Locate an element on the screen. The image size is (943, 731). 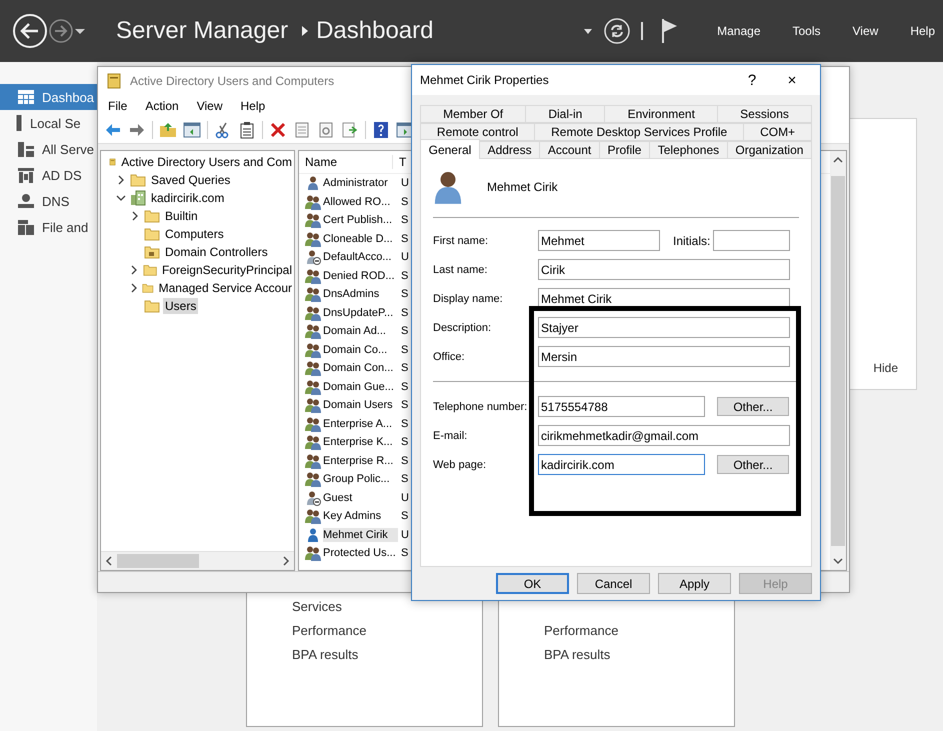
collapse-chevron-icon is located at coordinates (121, 198).